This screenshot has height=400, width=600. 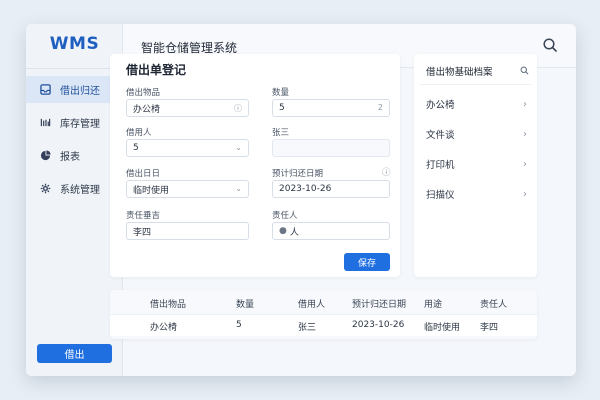 What do you see at coordinates (187, 108) in the screenshot?
I see `item-field: 办公椅 ⓘ` at bounding box center [187, 108].